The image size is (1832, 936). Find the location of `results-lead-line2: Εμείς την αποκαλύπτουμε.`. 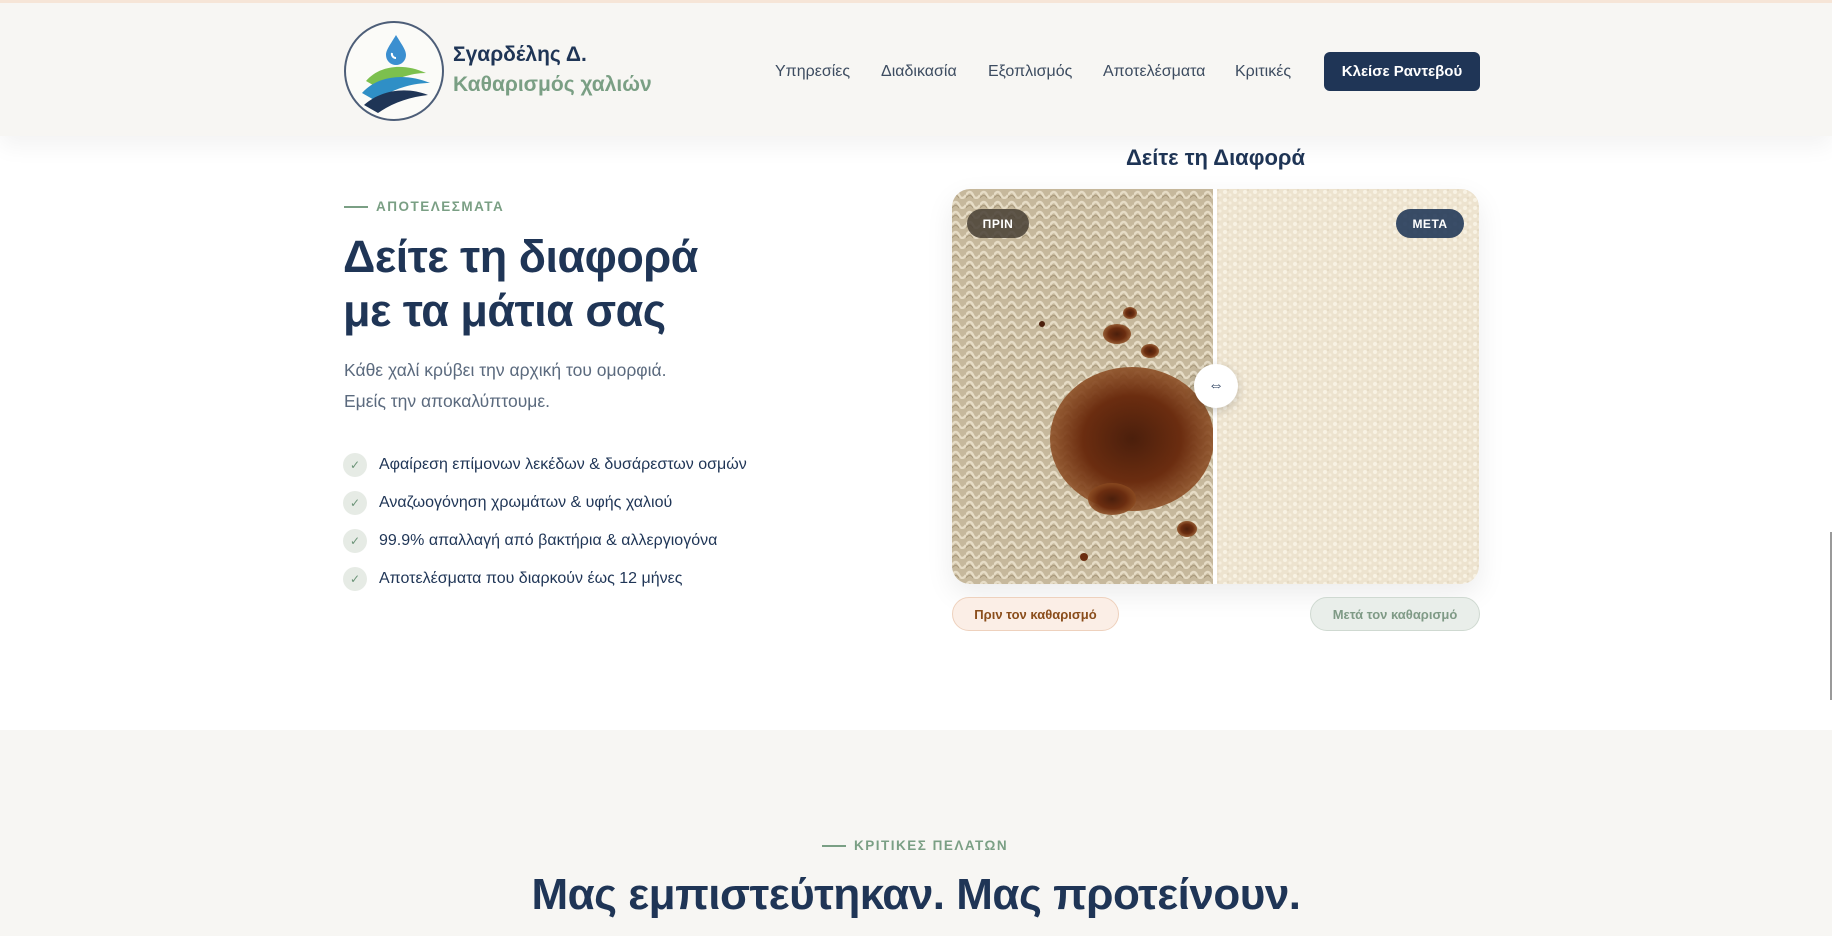

results-lead-line2: Εμείς την αποκαλύπτουμε. is located at coordinates (447, 401).